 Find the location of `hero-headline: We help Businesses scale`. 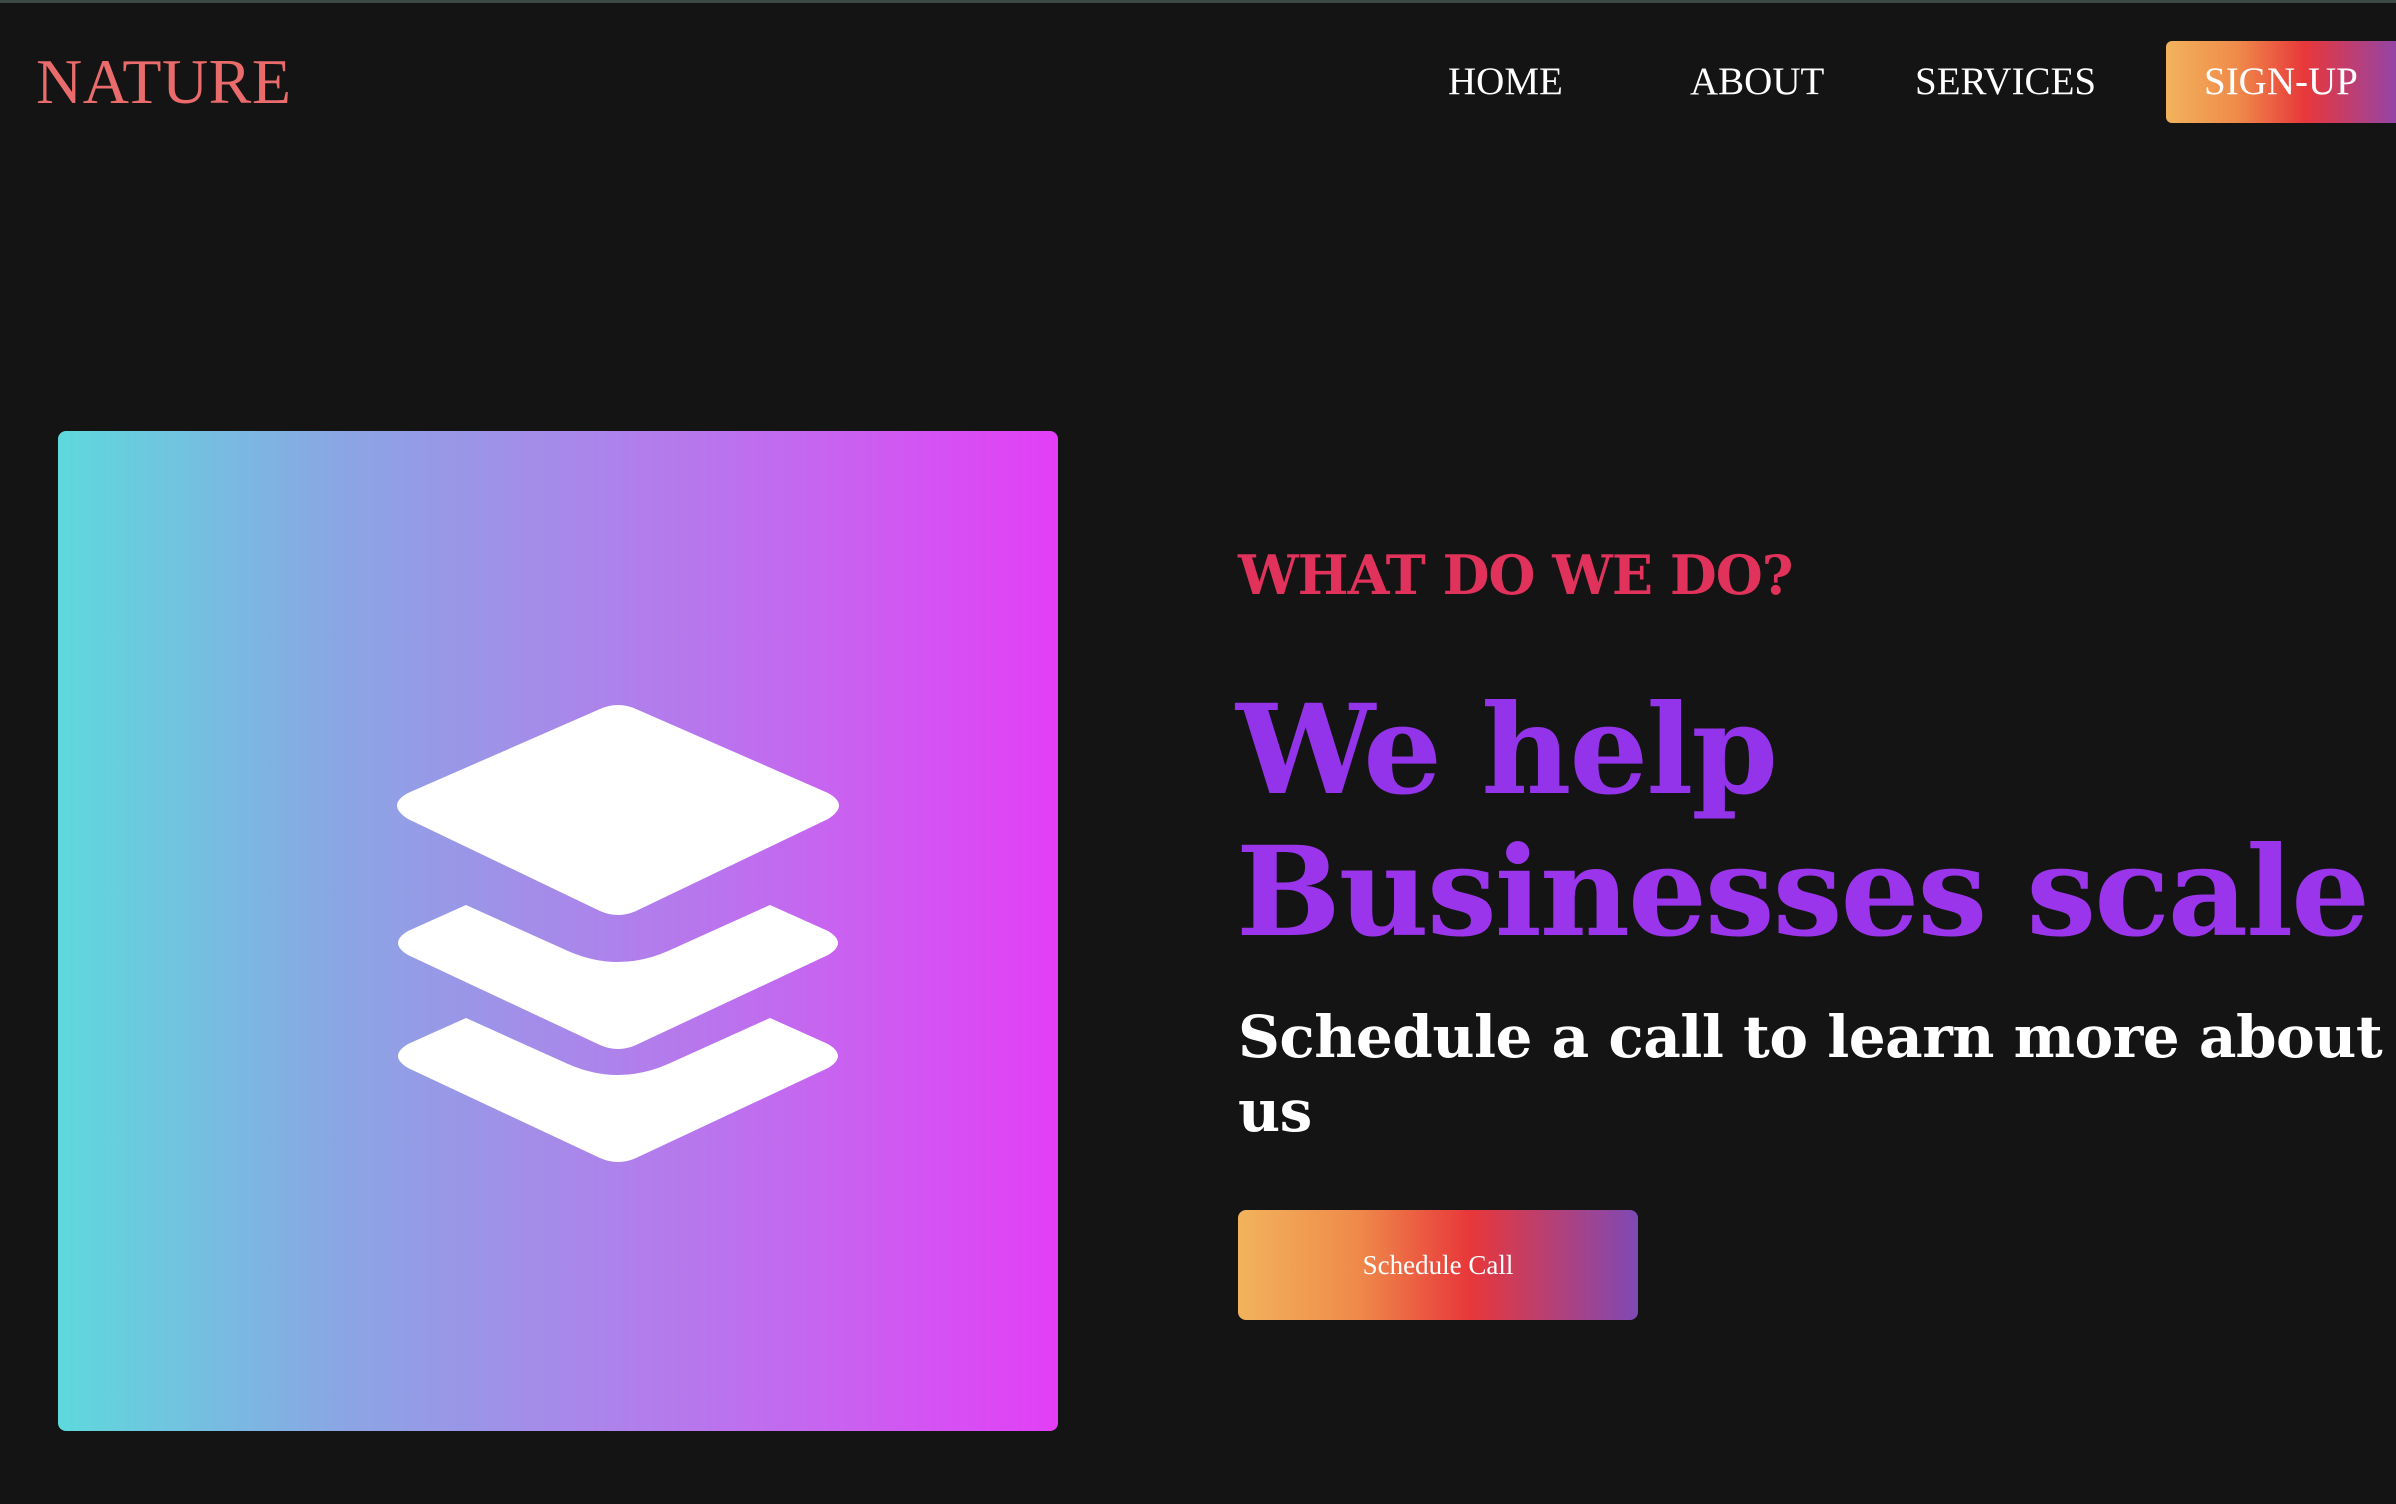

hero-headline: We help Businesses scale is located at coordinates (1816, 822).